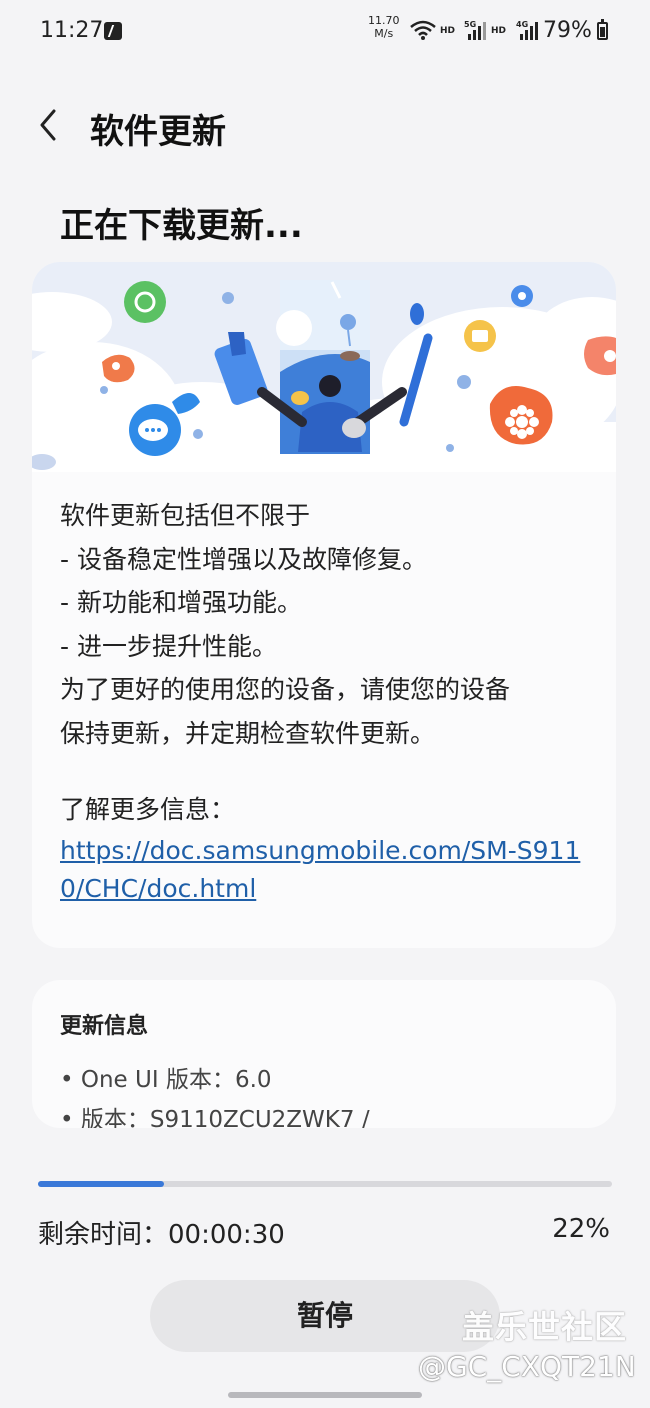 The width and height of the screenshot is (650, 1408). Describe the element at coordinates (166, 1080) in the screenshot. I see `one-ui-version: • One UI 版本：6.0` at that location.